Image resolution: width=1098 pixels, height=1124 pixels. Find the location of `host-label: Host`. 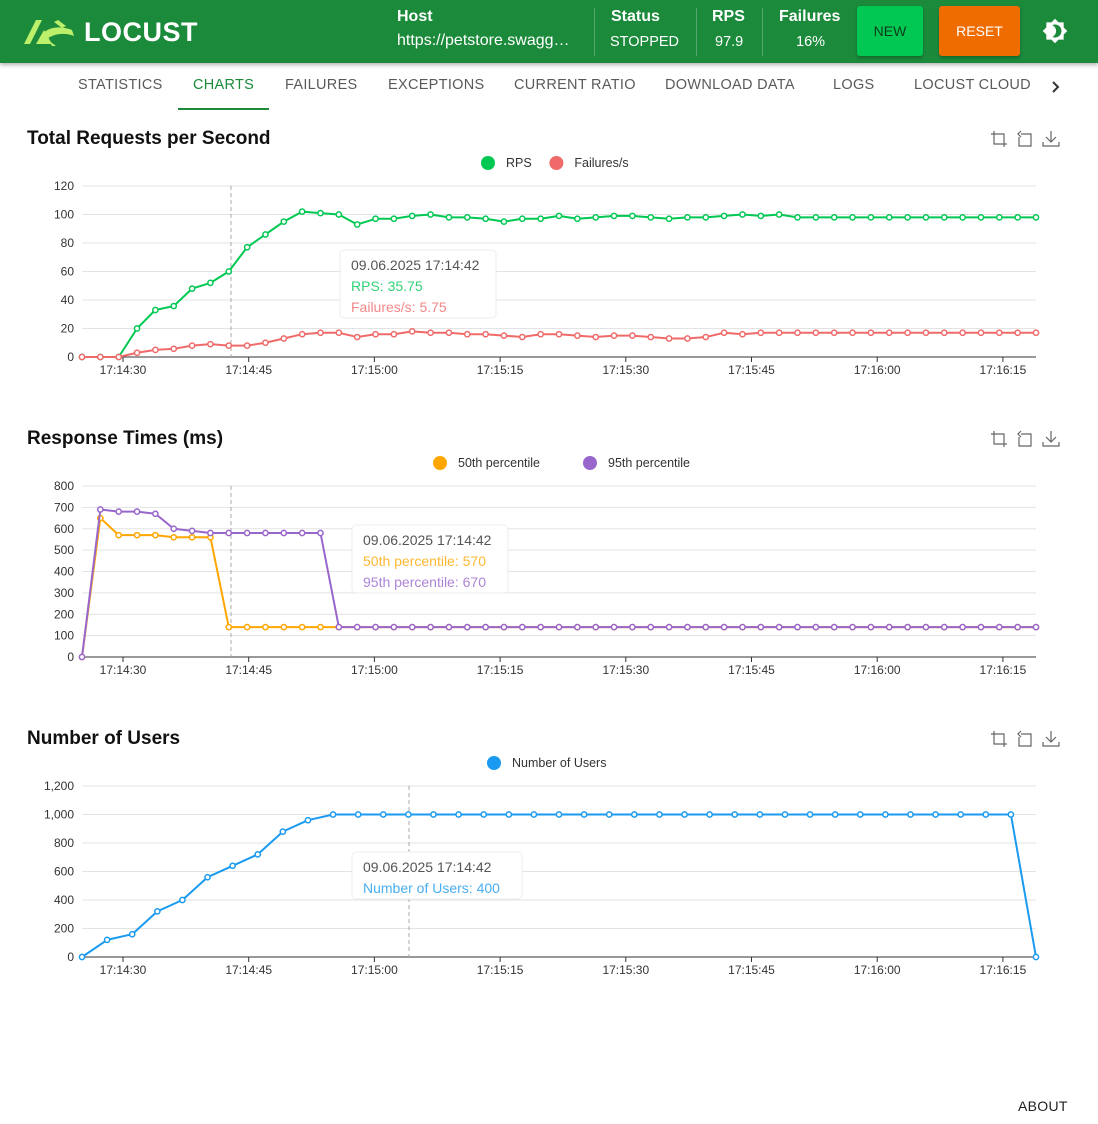

host-label: Host is located at coordinates (415, 16).